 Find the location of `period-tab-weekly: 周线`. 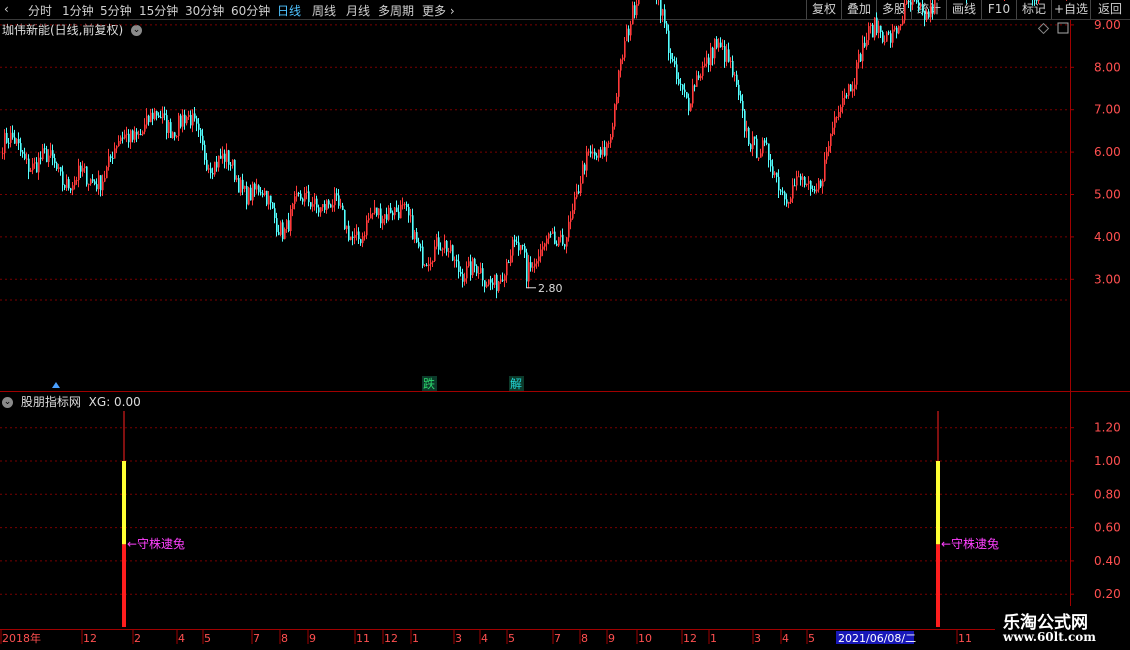

period-tab-weekly: 周线 is located at coordinates (324, 10).